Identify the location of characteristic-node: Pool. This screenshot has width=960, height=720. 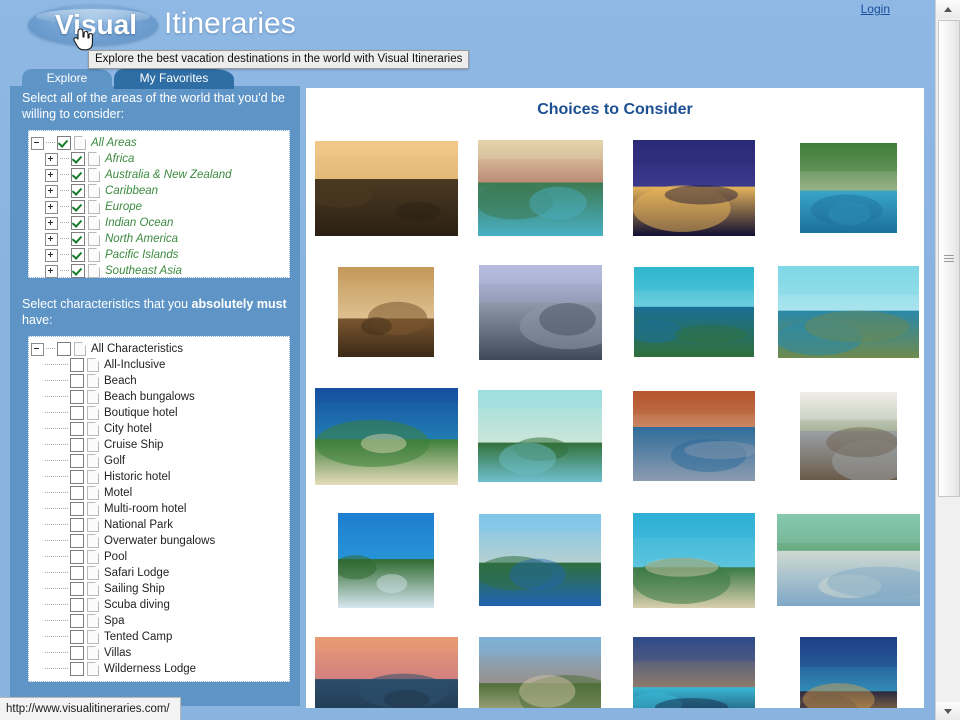
(159, 557).